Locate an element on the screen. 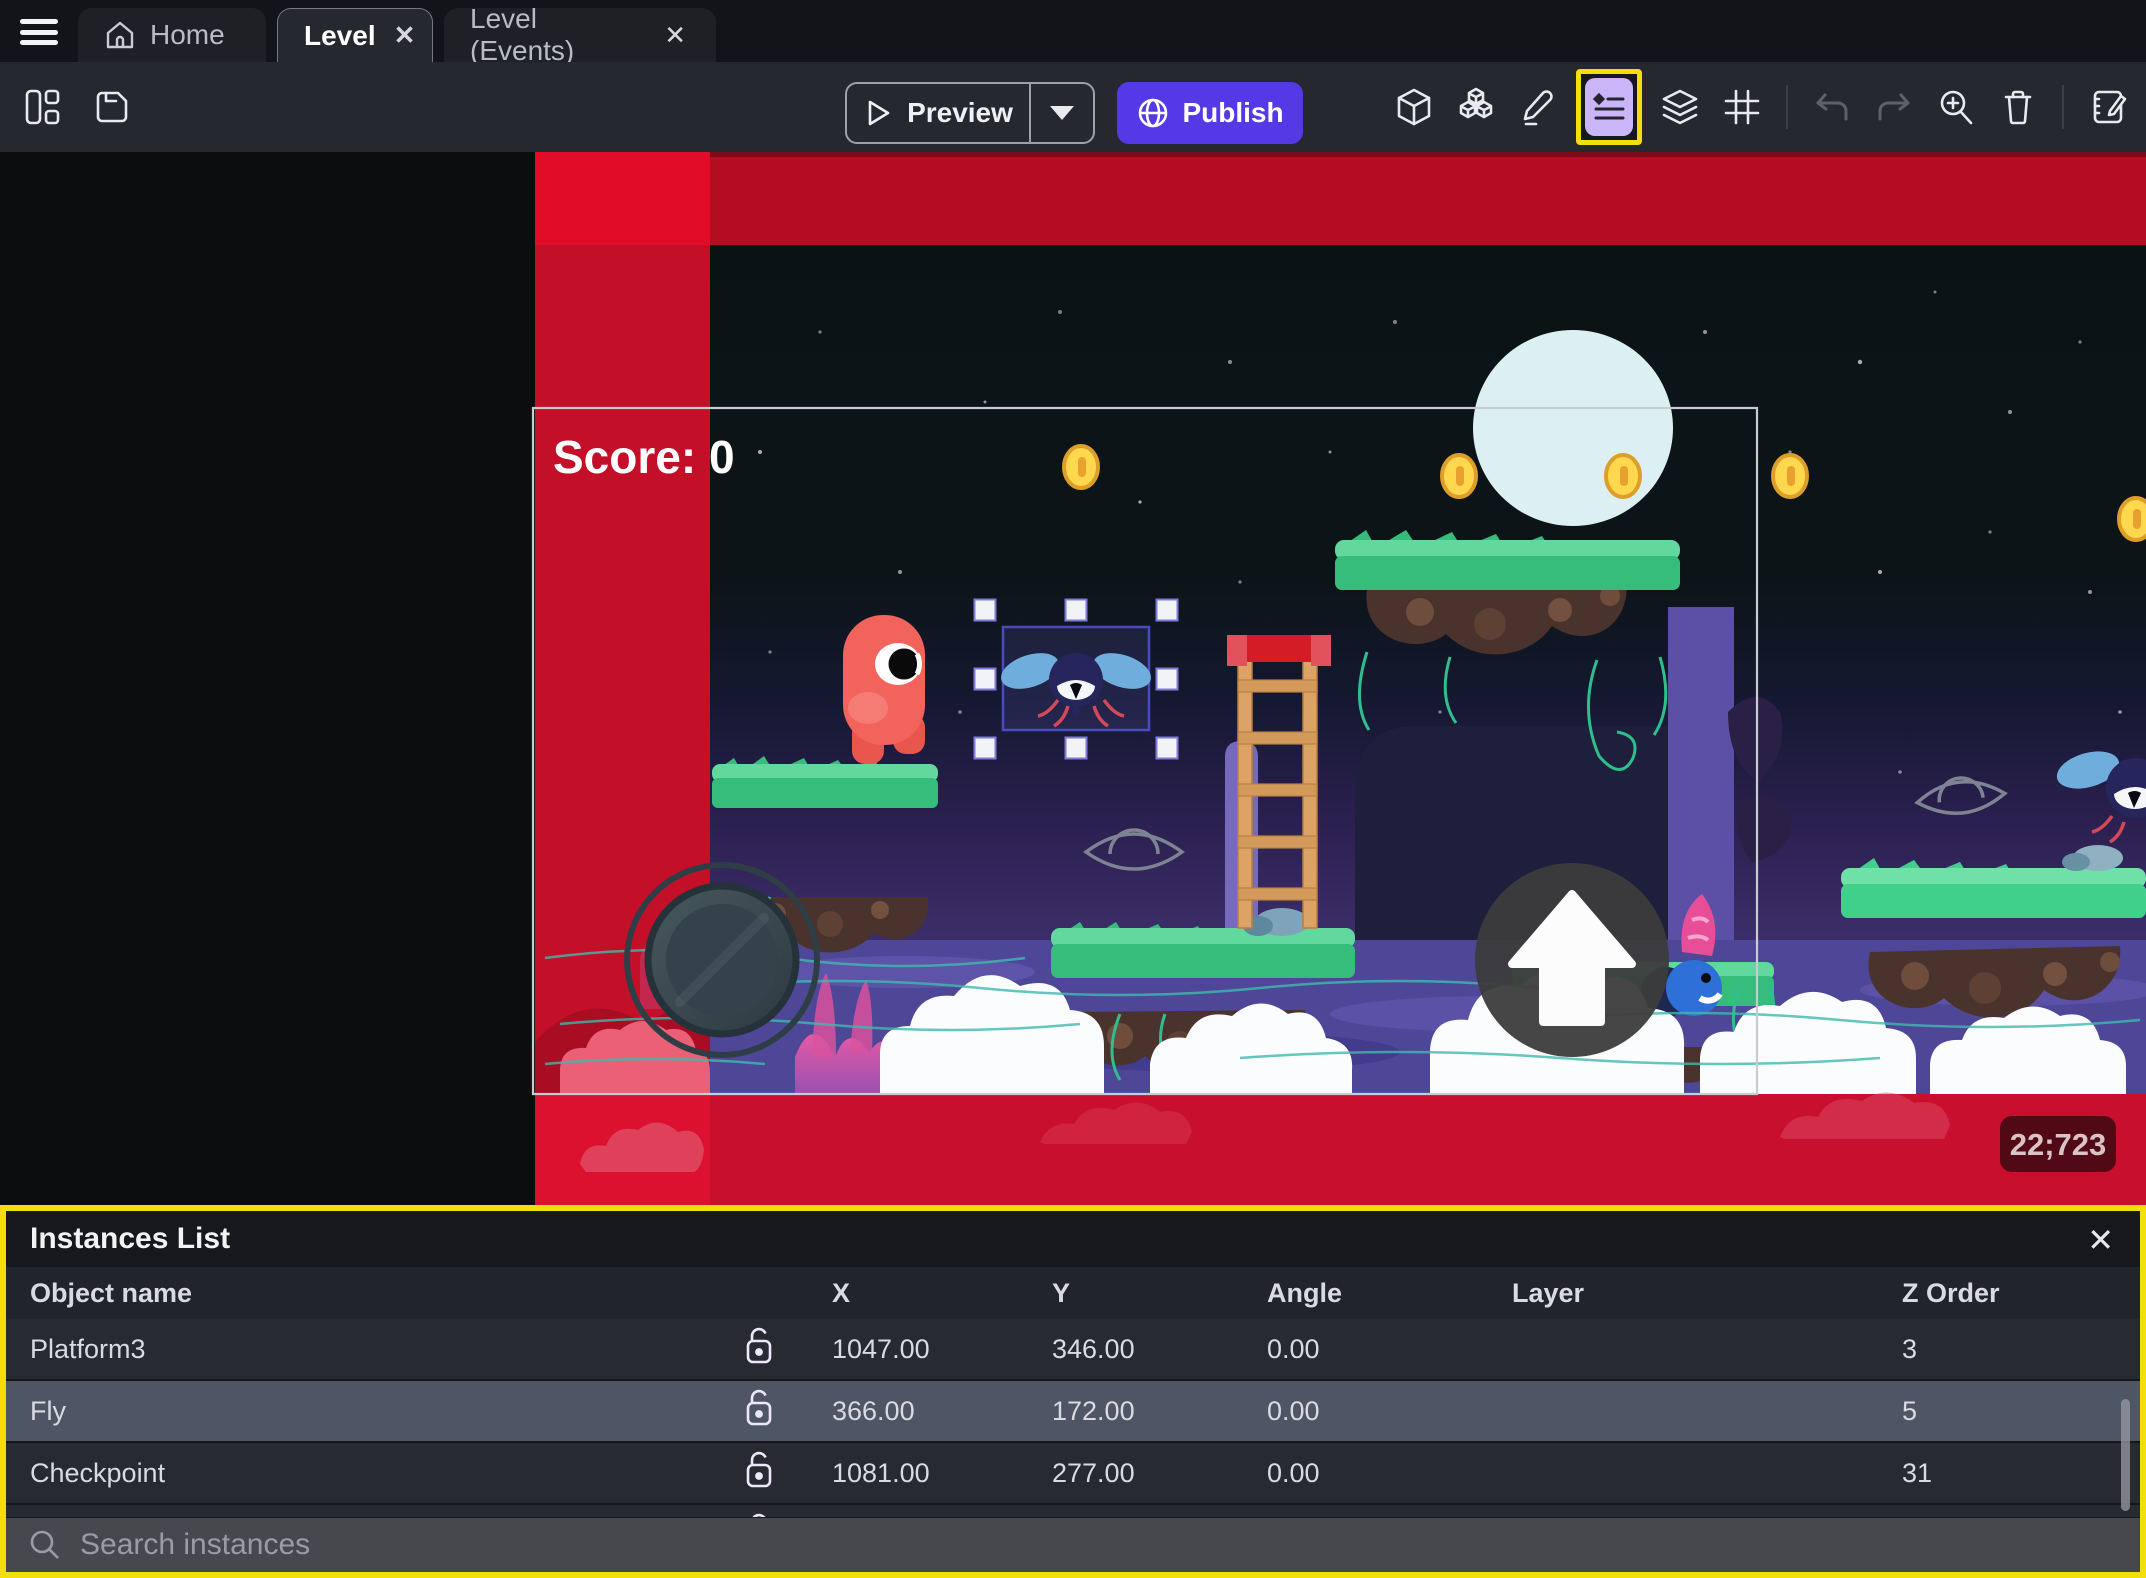  panel-scrollbar is located at coordinates (2125, 1455).